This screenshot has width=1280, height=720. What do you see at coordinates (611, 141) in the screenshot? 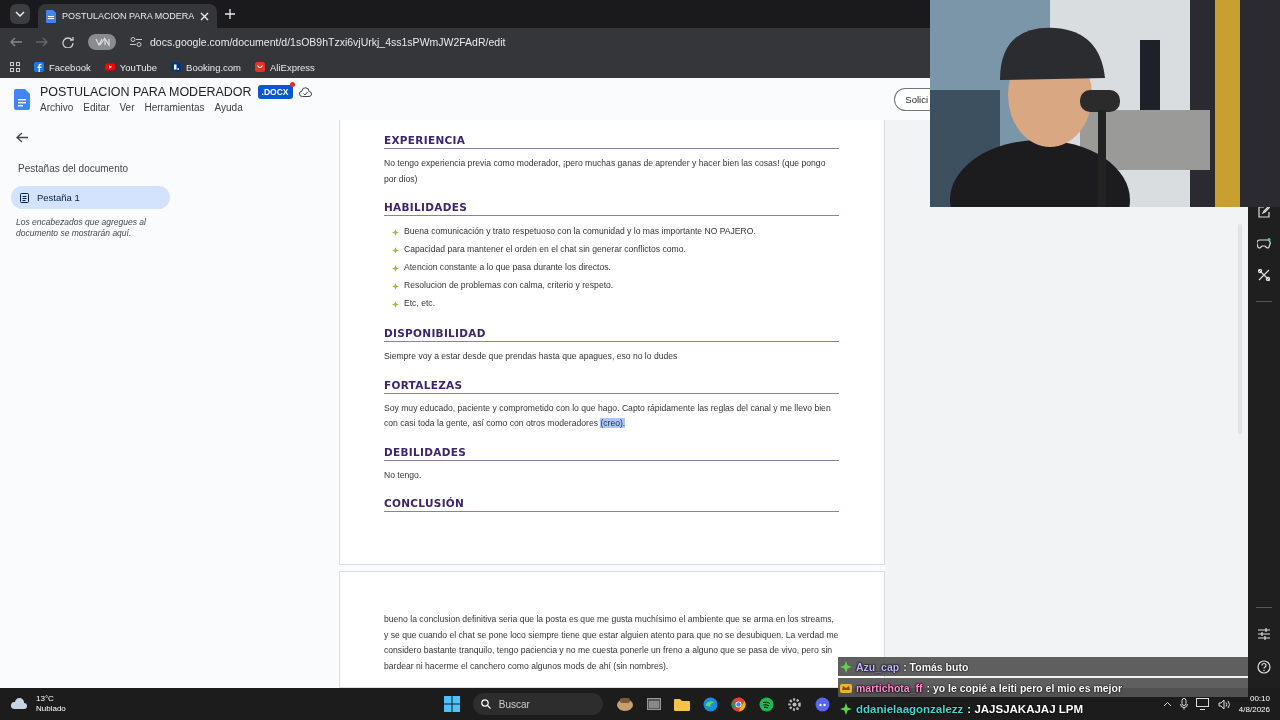
I see `section-heading: EXPERIENCIA` at bounding box center [611, 141].